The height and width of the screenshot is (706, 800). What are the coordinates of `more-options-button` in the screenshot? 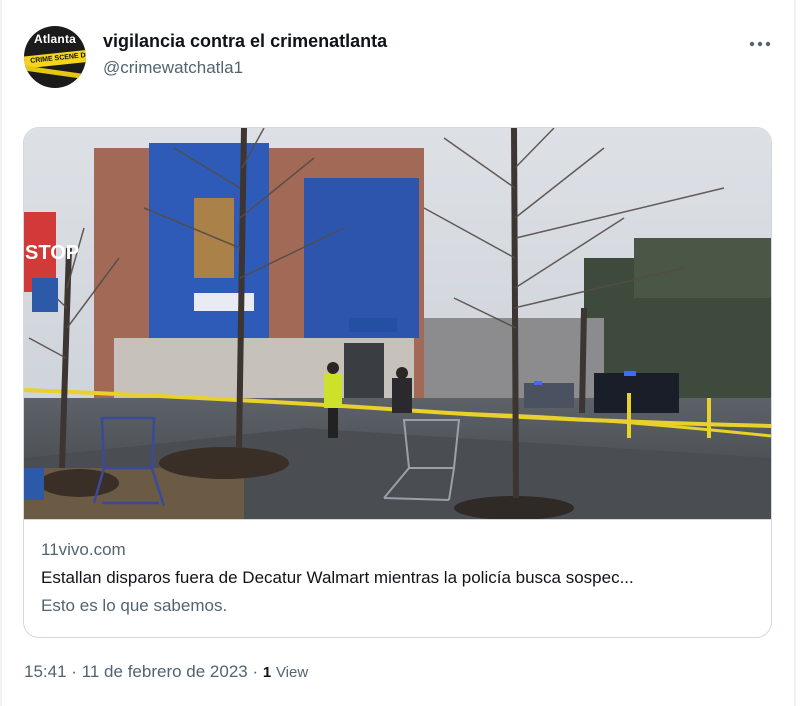 It's located at (760, 44).